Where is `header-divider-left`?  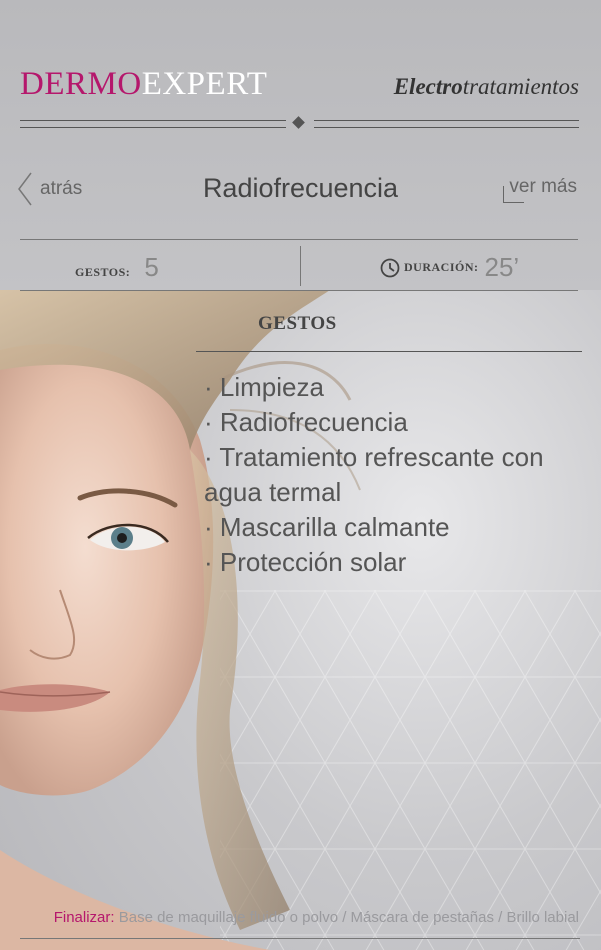
header-divider-left is located at coordinates (153, 124).